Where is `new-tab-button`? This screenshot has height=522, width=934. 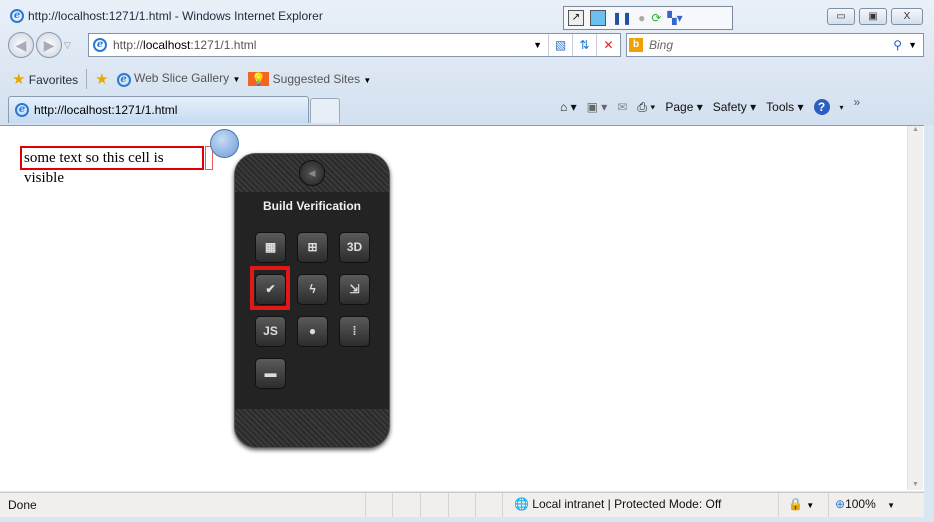
new-tab-button is located at coordinates (325, 110).